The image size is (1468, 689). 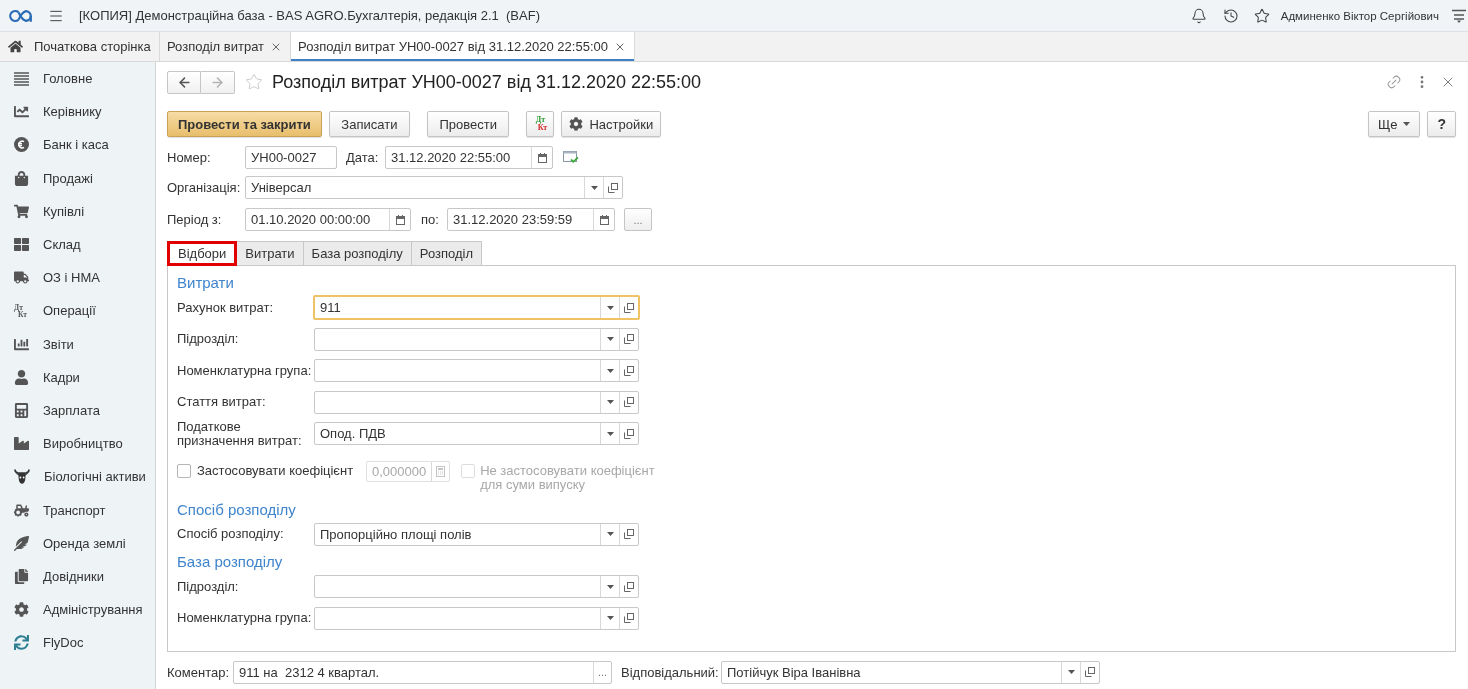 What do you see at coordinates (1441, 124) in the screenshot?
I see `help-button: ?` at bounding box center [1441, 124].